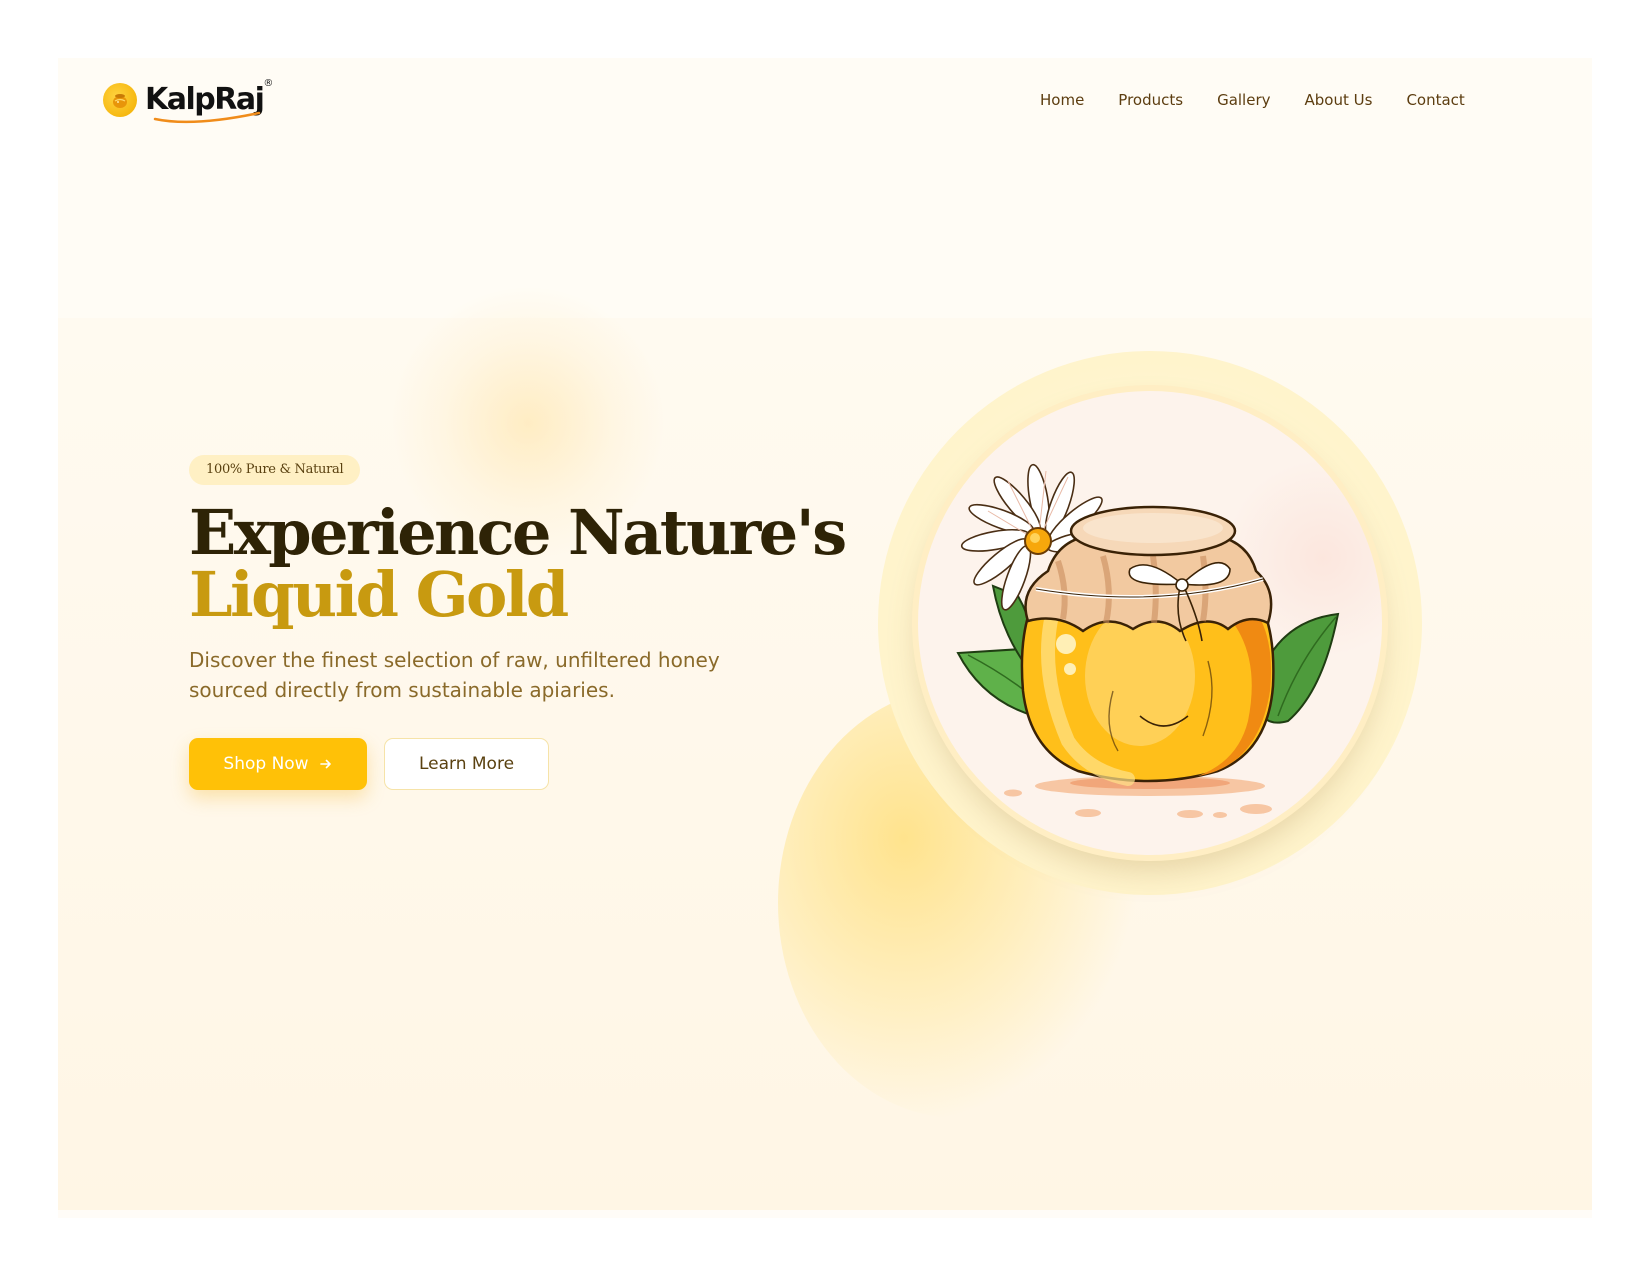 This screenshot has height=1275, width=1650. I want to click on registered-mark: ®, so click(268, 83).